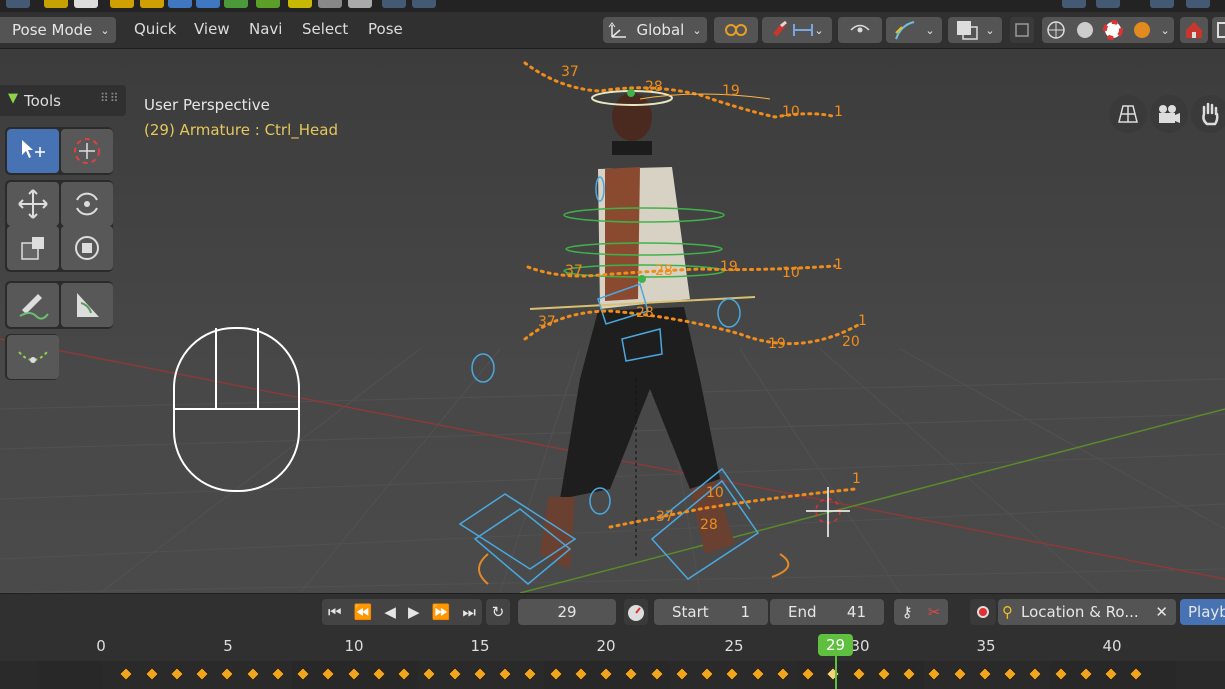  I want to click on solid-shading-icon, so click(1085, 30).